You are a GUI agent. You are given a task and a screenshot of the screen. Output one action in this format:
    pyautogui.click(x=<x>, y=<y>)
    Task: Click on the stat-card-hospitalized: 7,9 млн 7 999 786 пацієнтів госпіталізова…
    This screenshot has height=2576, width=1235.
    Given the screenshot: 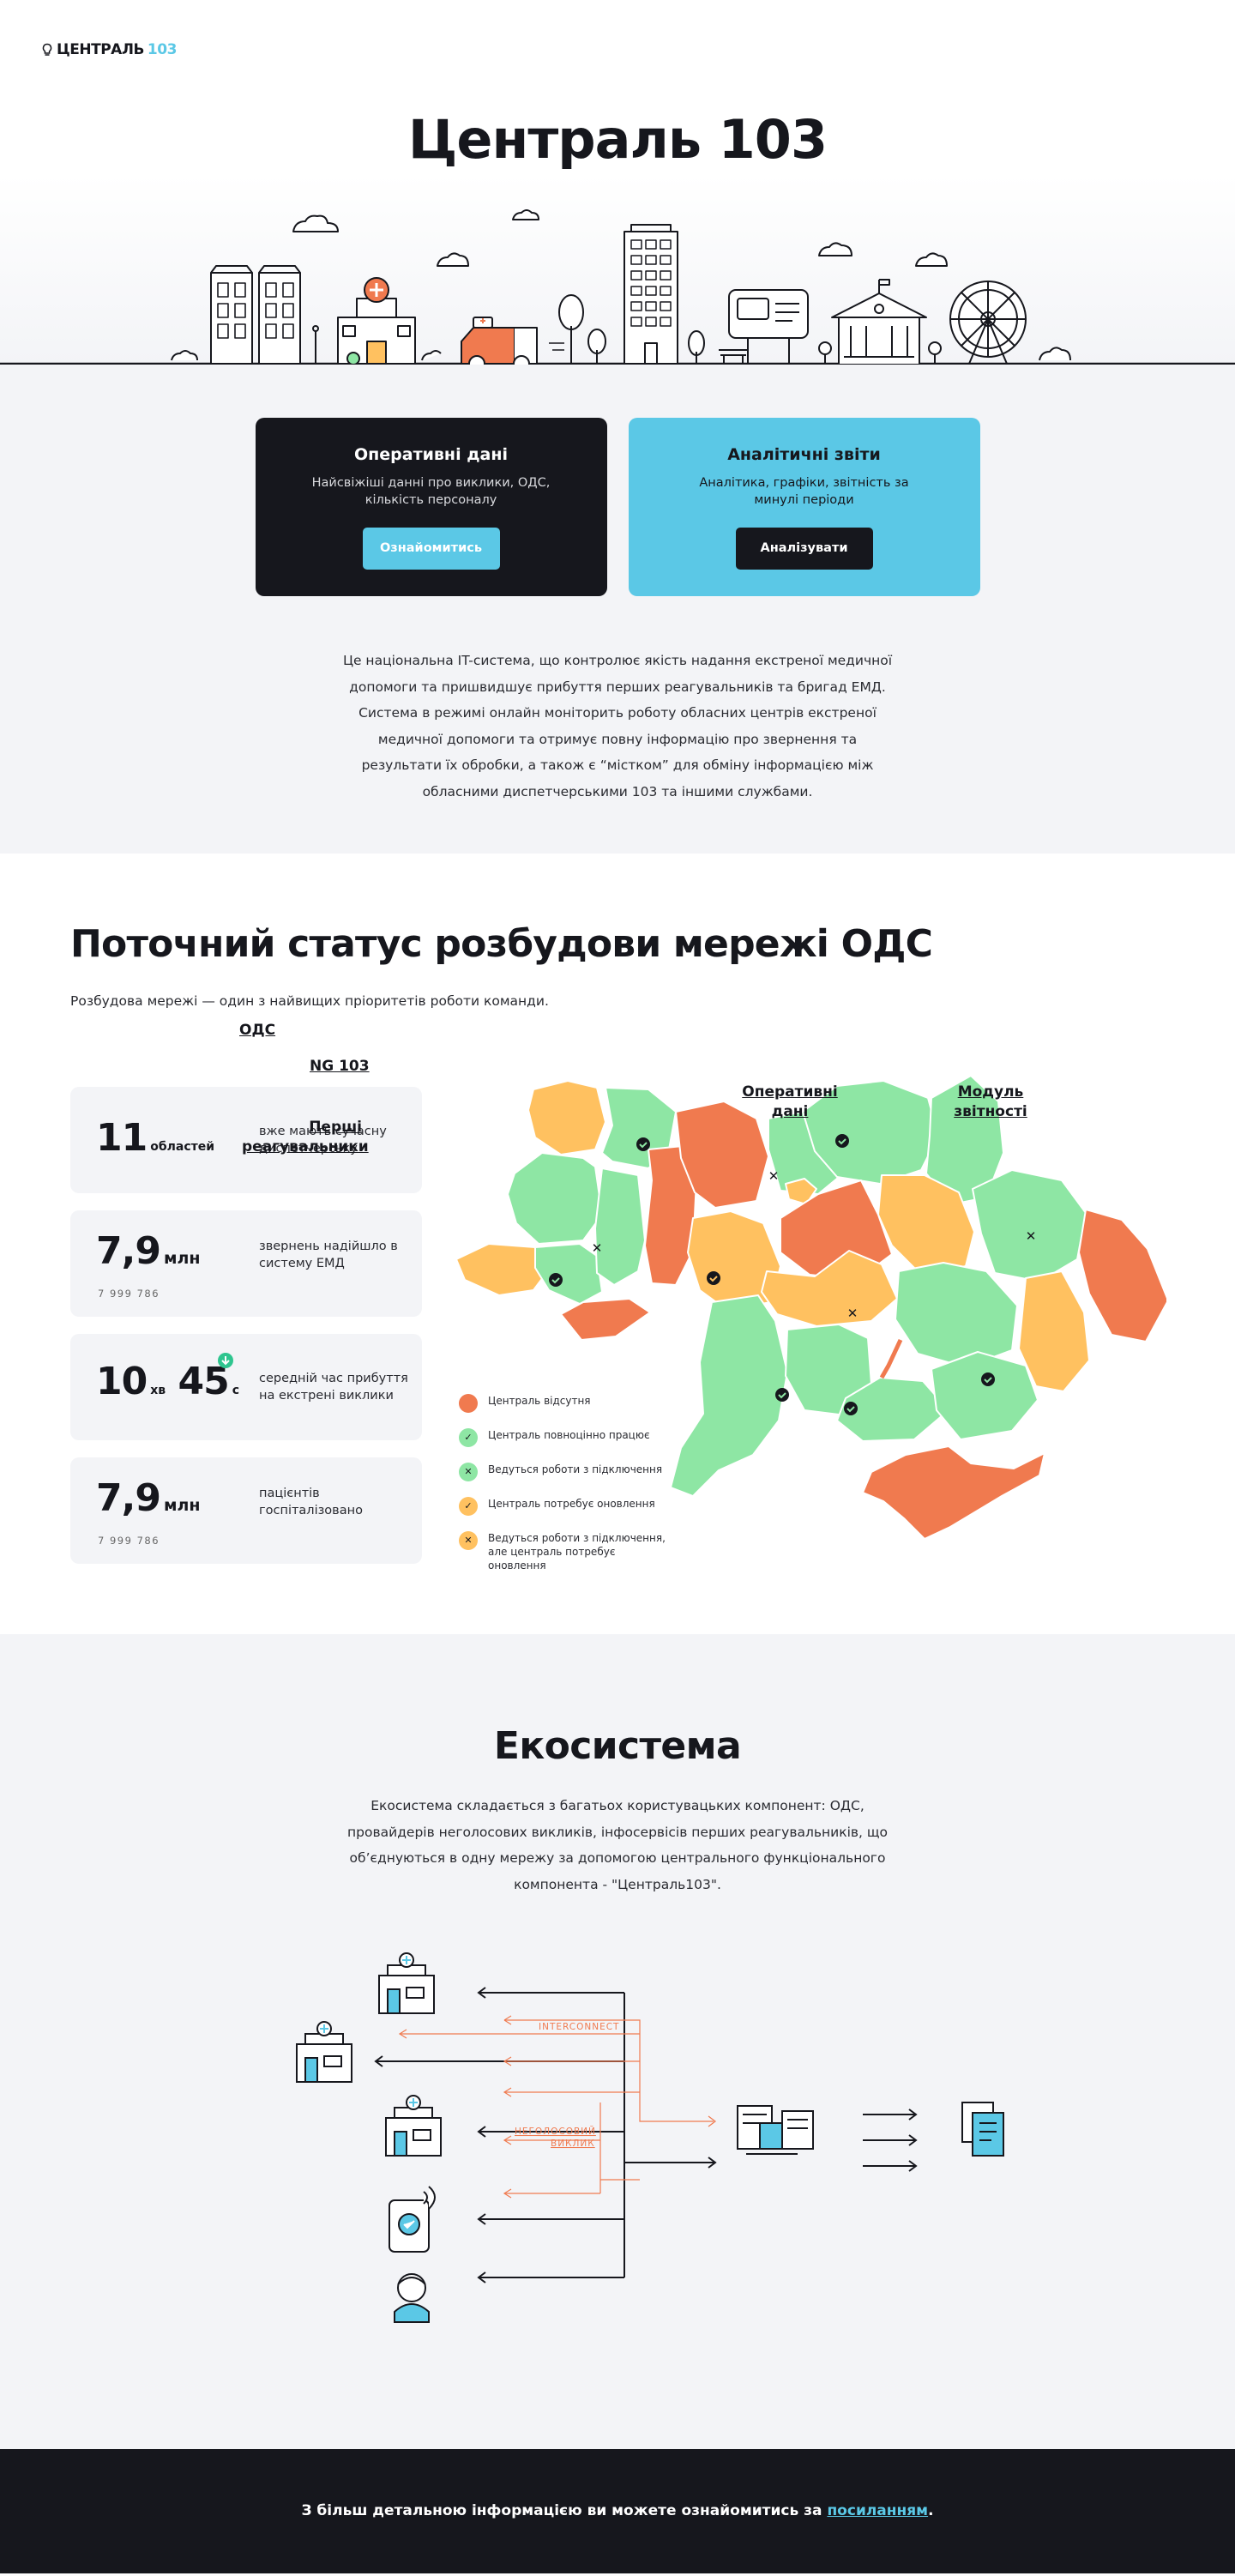 What is the action you would take?
    pyautogui.click(x=246, y=1510)
    